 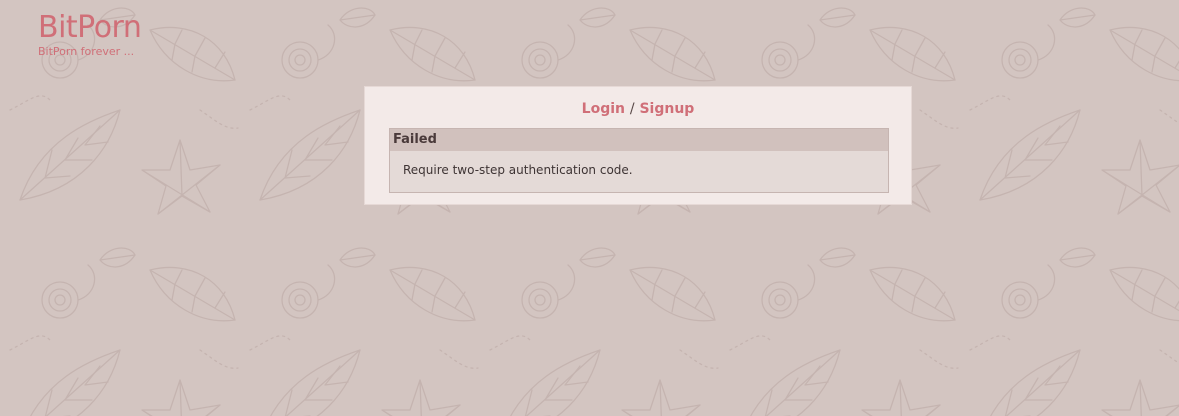 I want to click on signup-link: Signup, so click(x=666, y=109).